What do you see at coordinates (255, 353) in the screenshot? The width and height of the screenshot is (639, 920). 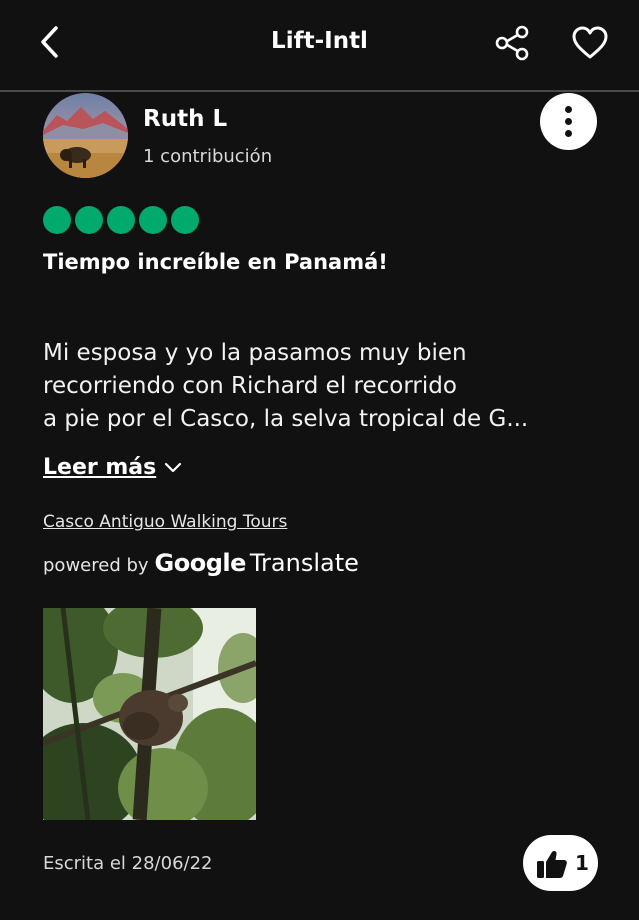 I see `review-body-line: Mi esposa y yo la pasamos muy bien` at bounding box center [255, 353].